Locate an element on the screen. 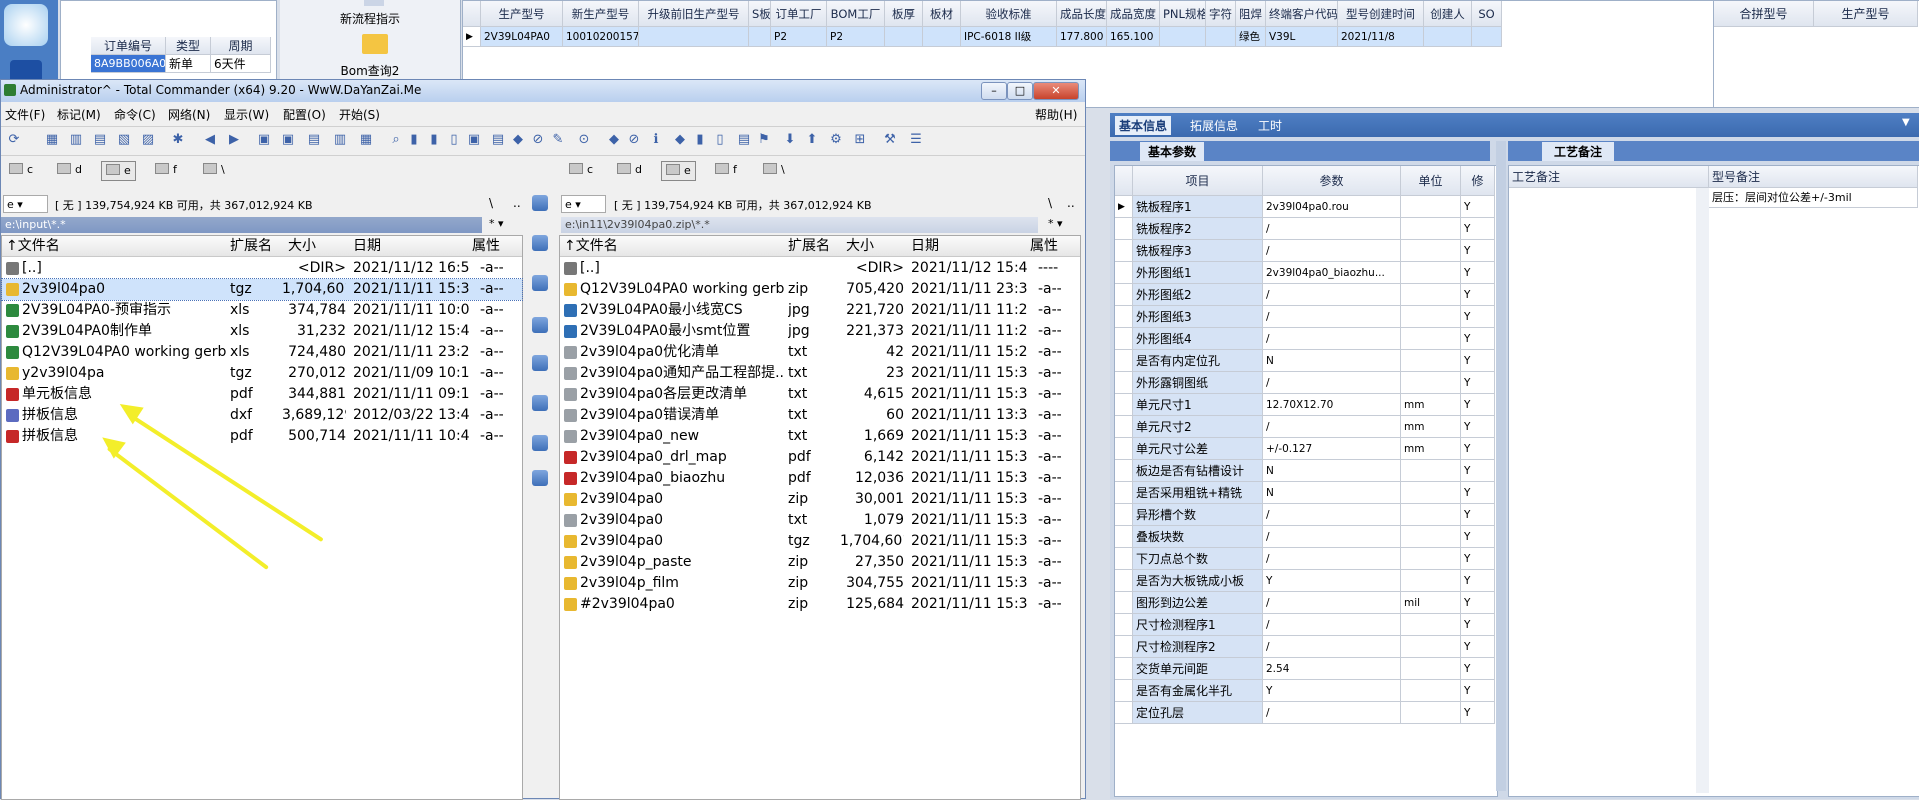 Image resolution: width=1919 pixels, height=800 pixels. left-drive-button: \ is located at coordinates (214, 170).